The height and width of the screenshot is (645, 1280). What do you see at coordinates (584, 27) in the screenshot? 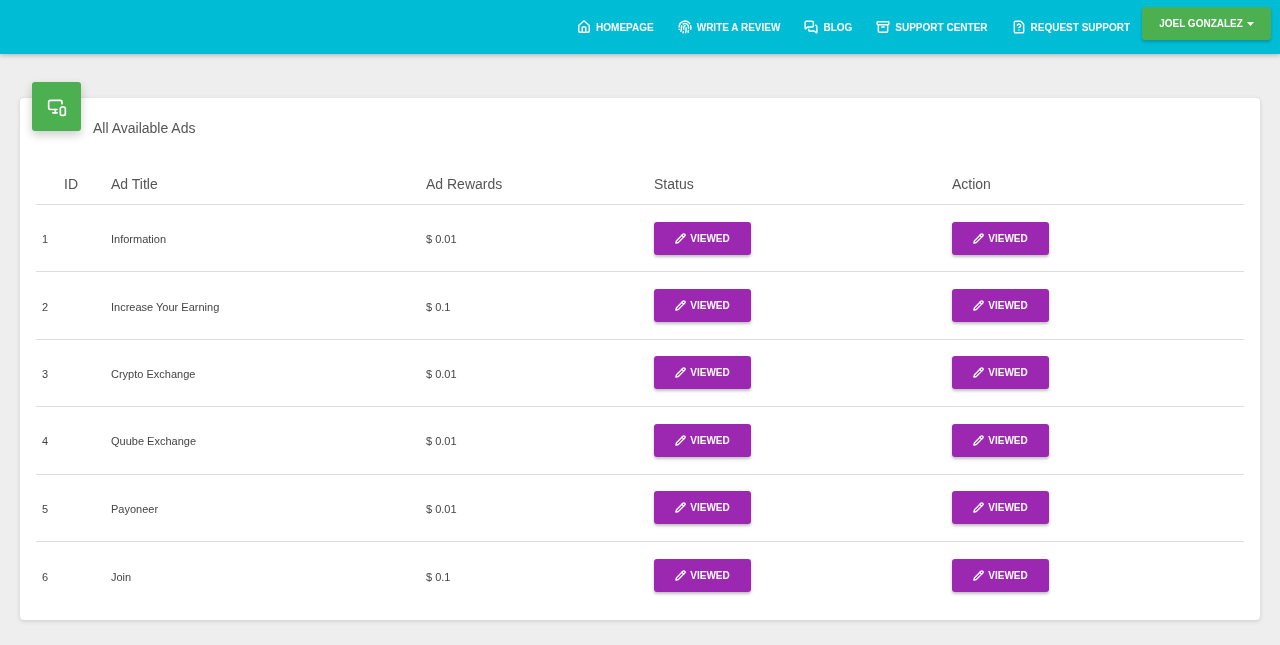
I see `home-icon` at bounding box center [584, 27].